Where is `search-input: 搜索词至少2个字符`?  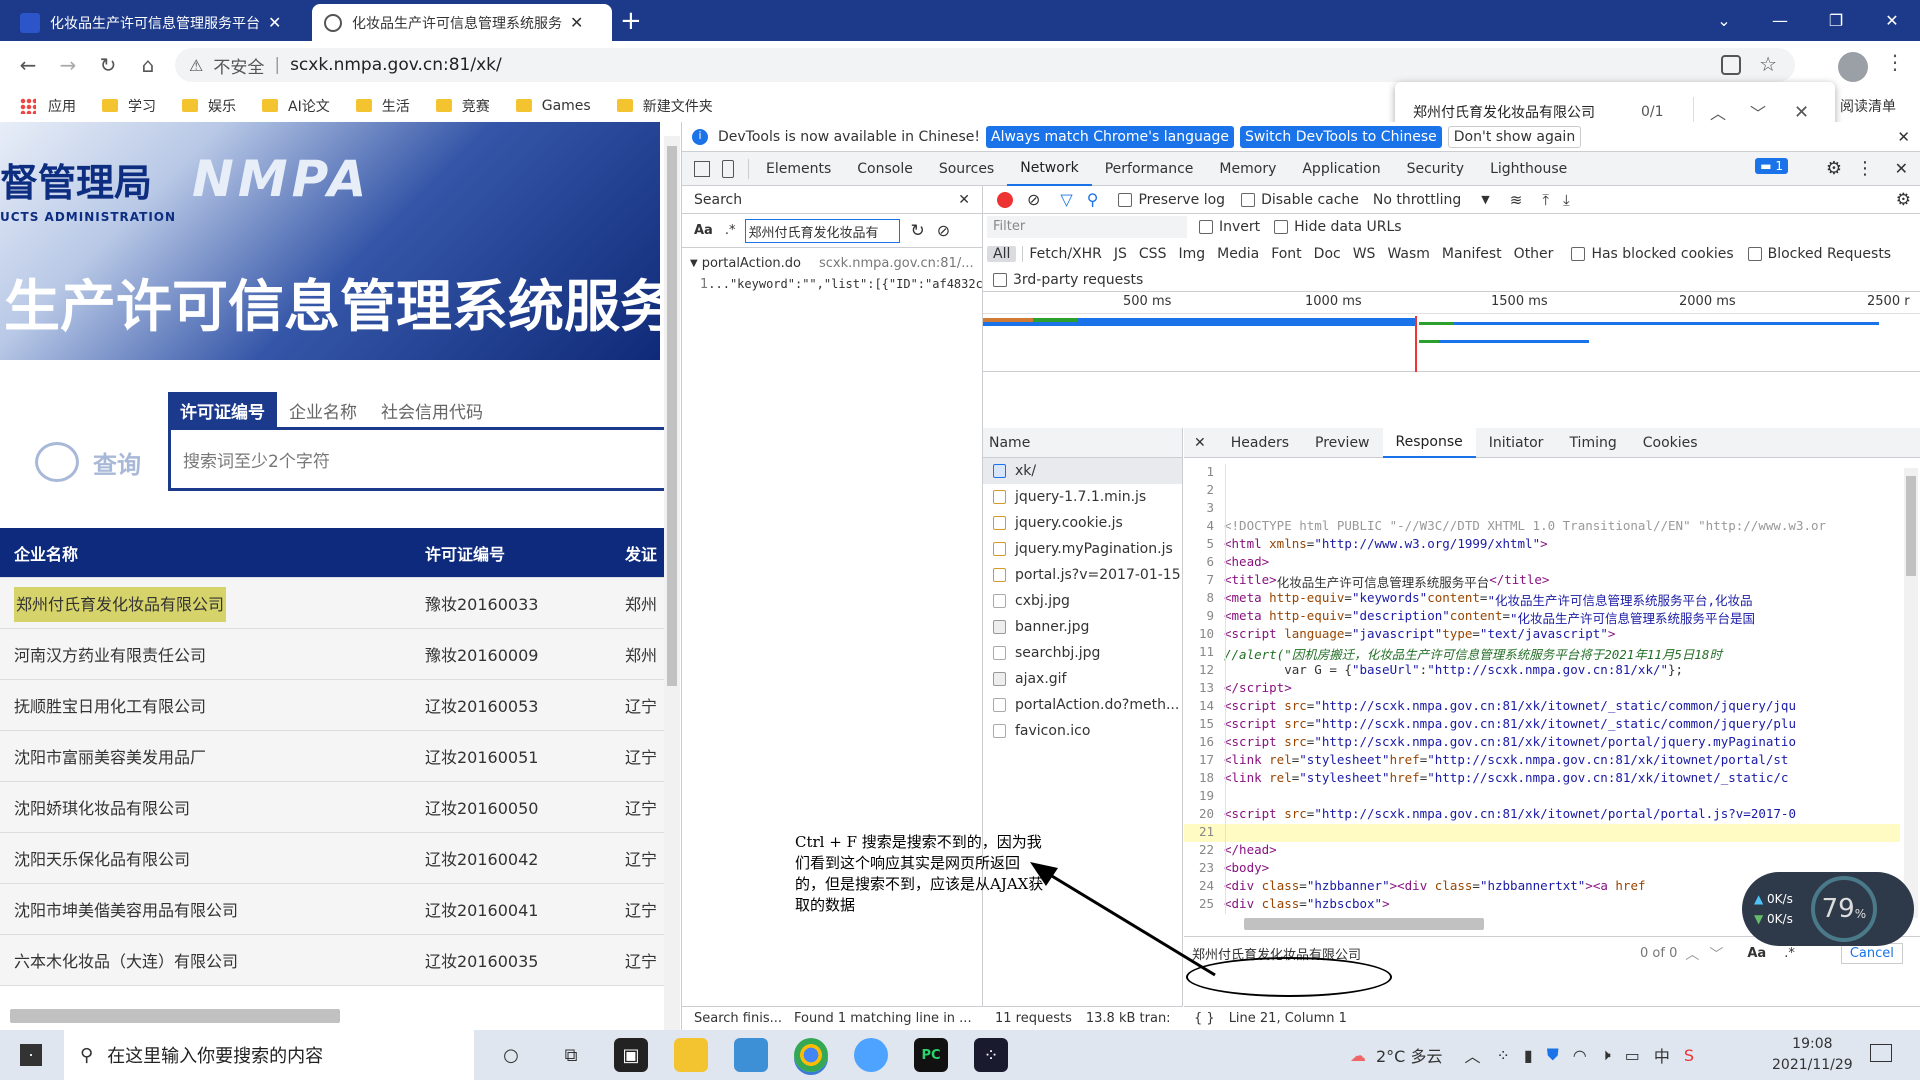
search-input: 搜索词至少2个字符 is located at coordinates (416, 459).